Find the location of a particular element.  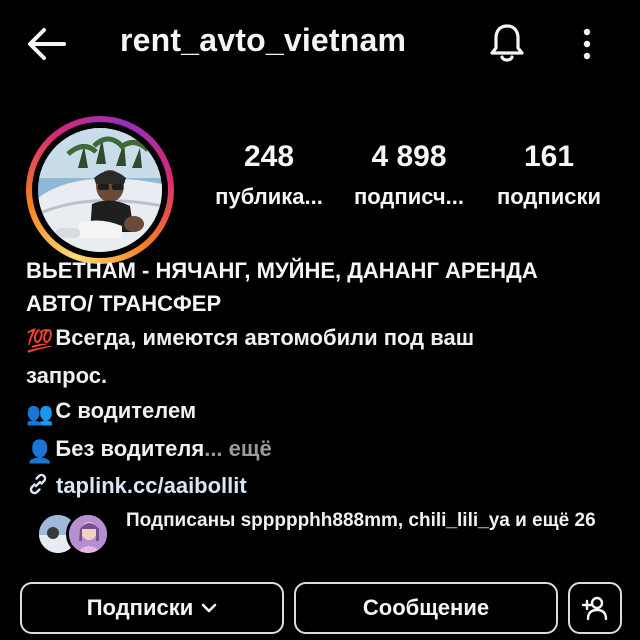

person-icon: 👤 is located at coordinates (40, 451).